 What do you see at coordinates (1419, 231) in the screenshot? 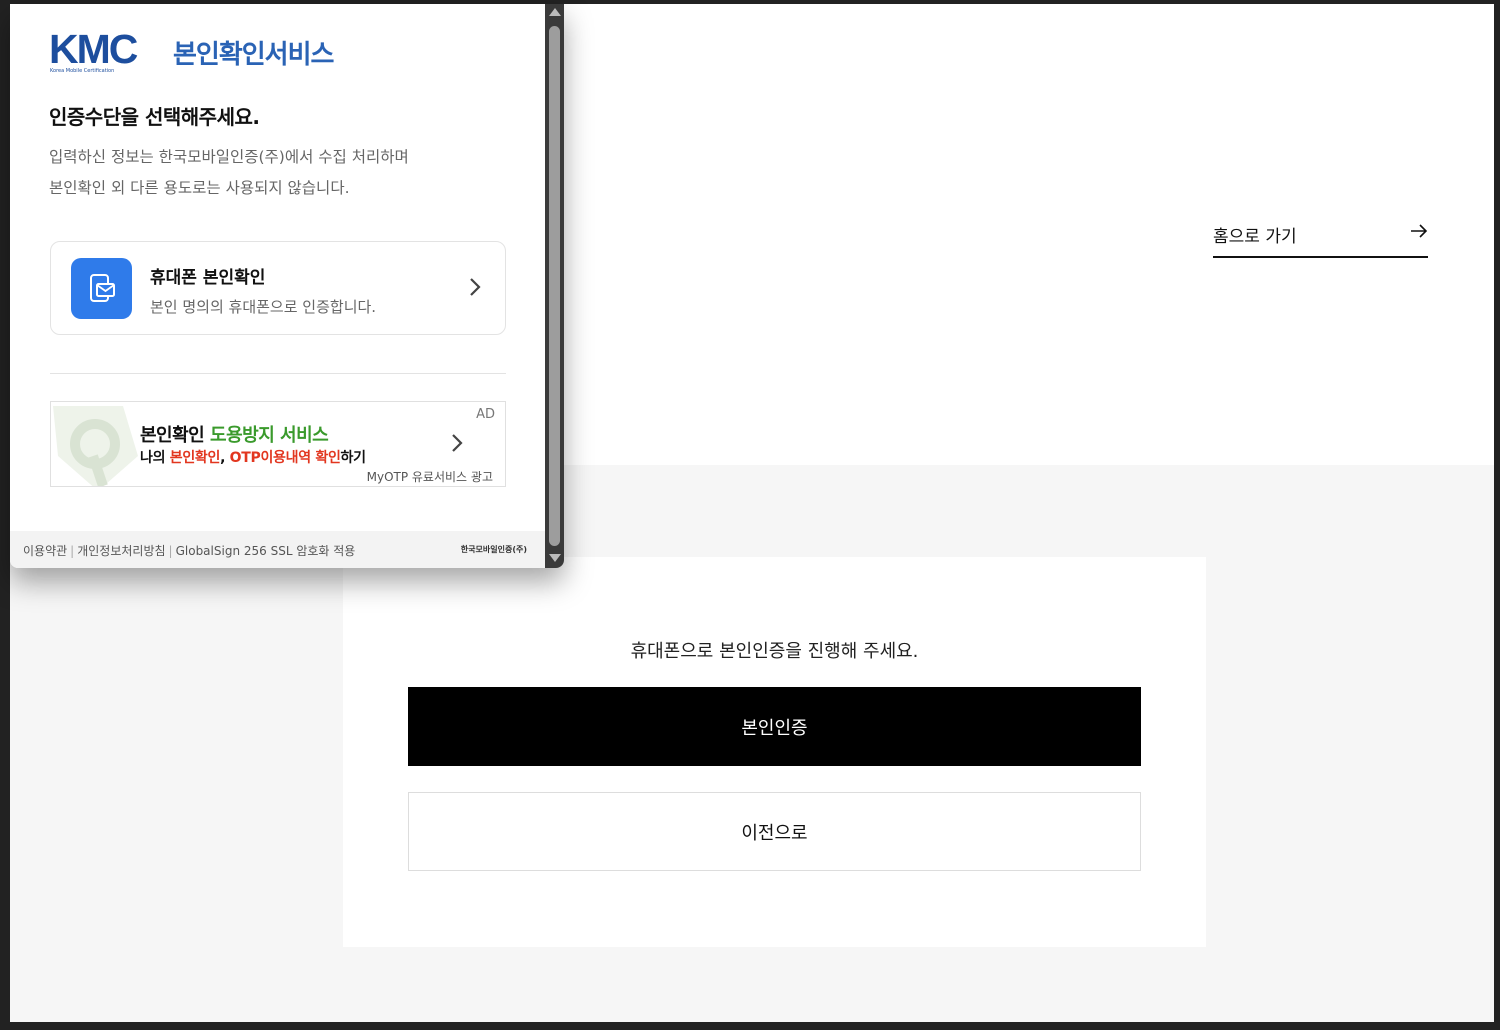
I see `arrow-right-icon` at bounding box center [1419, 231].